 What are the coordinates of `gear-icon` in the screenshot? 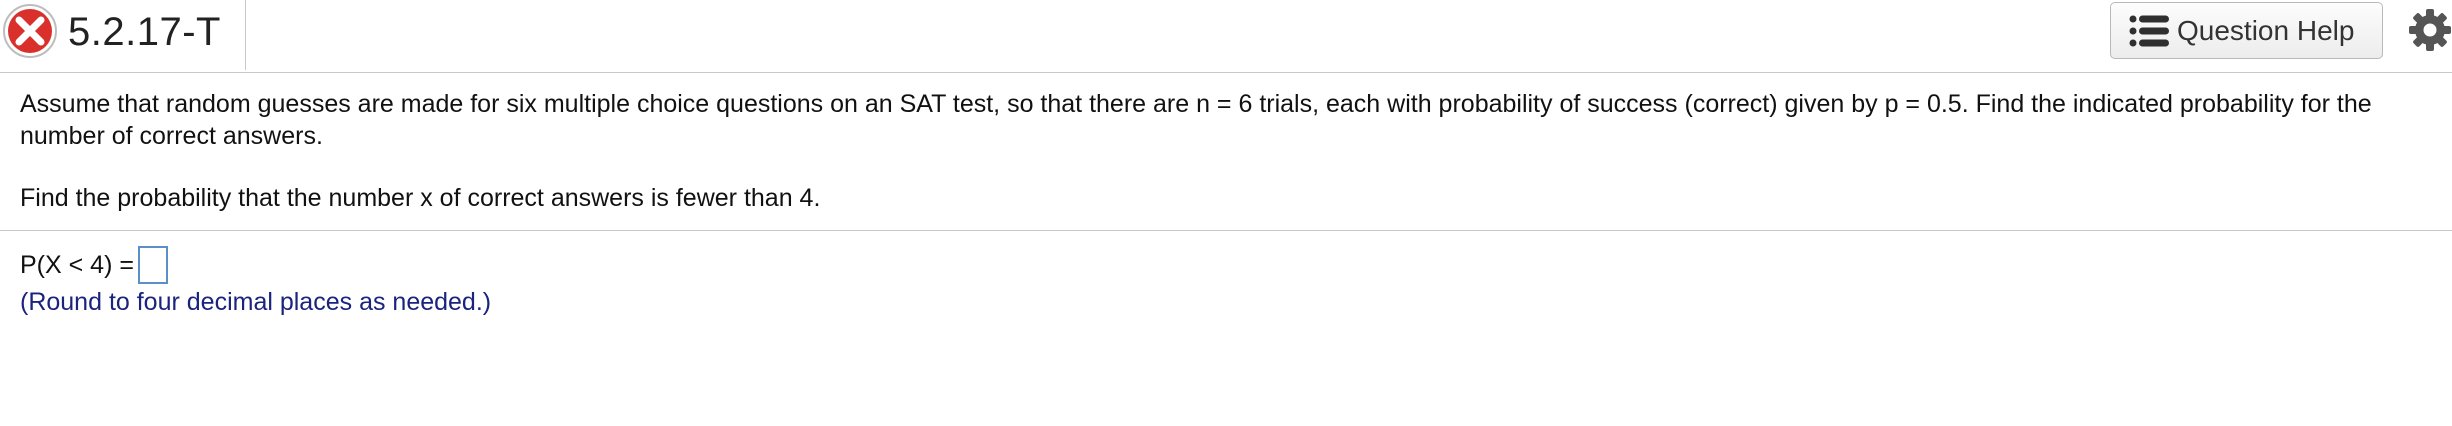 It's located at (2430, 30).